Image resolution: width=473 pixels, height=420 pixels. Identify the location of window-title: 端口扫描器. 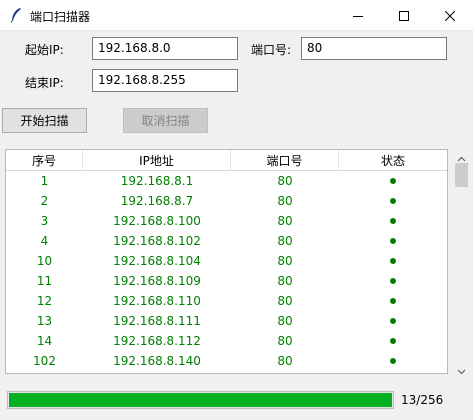
(60, 17).